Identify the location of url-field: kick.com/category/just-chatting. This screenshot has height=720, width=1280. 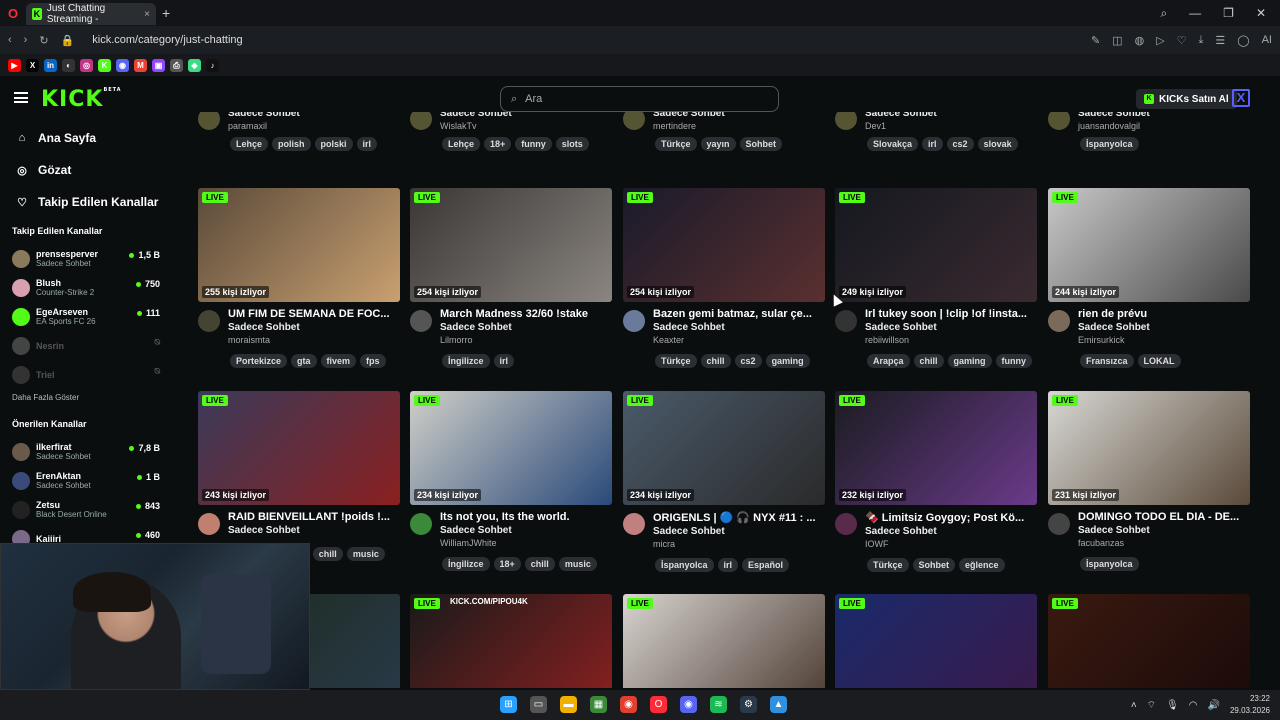
(167, 40).